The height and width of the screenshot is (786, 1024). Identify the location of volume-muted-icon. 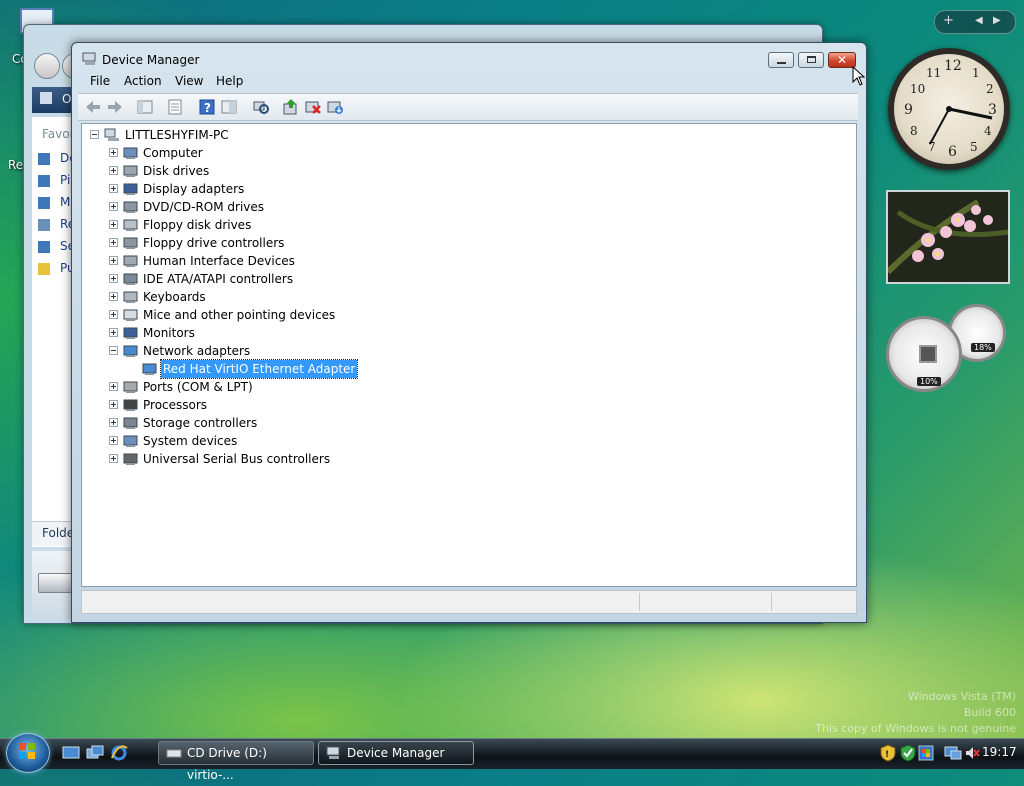
(972, 753).